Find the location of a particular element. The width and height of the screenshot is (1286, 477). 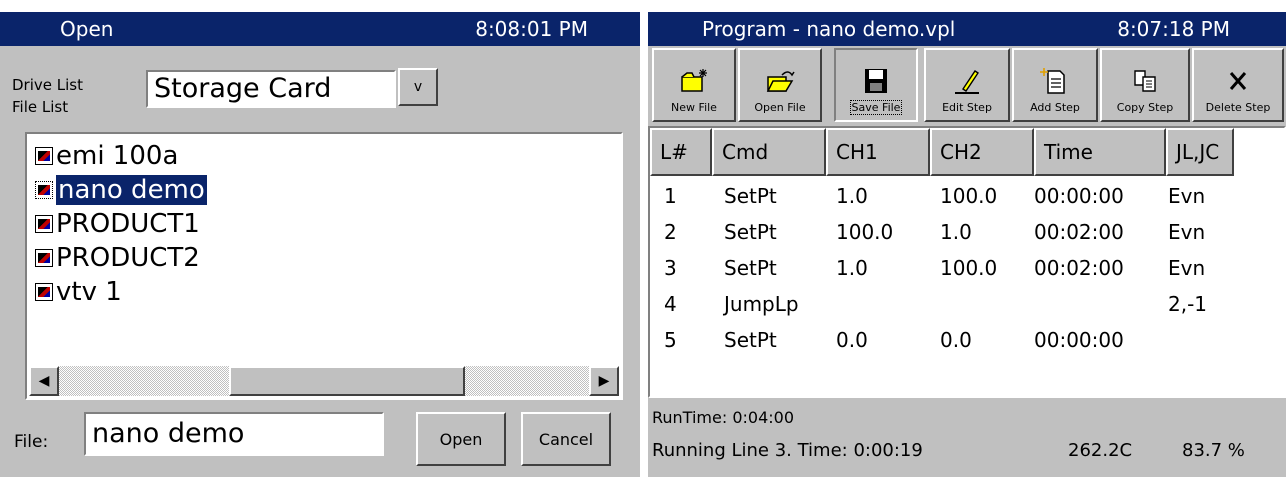

file-name: emi 100a is located at coordinates (117, 156).